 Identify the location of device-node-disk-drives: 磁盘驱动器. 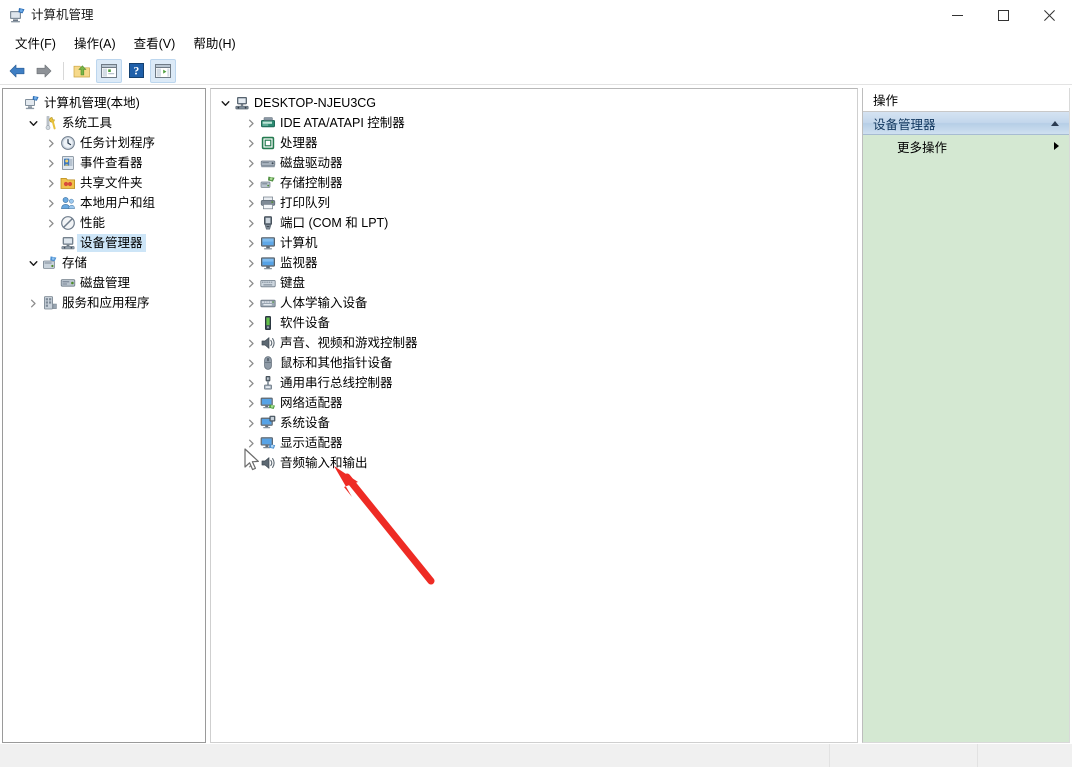
(534, 163).